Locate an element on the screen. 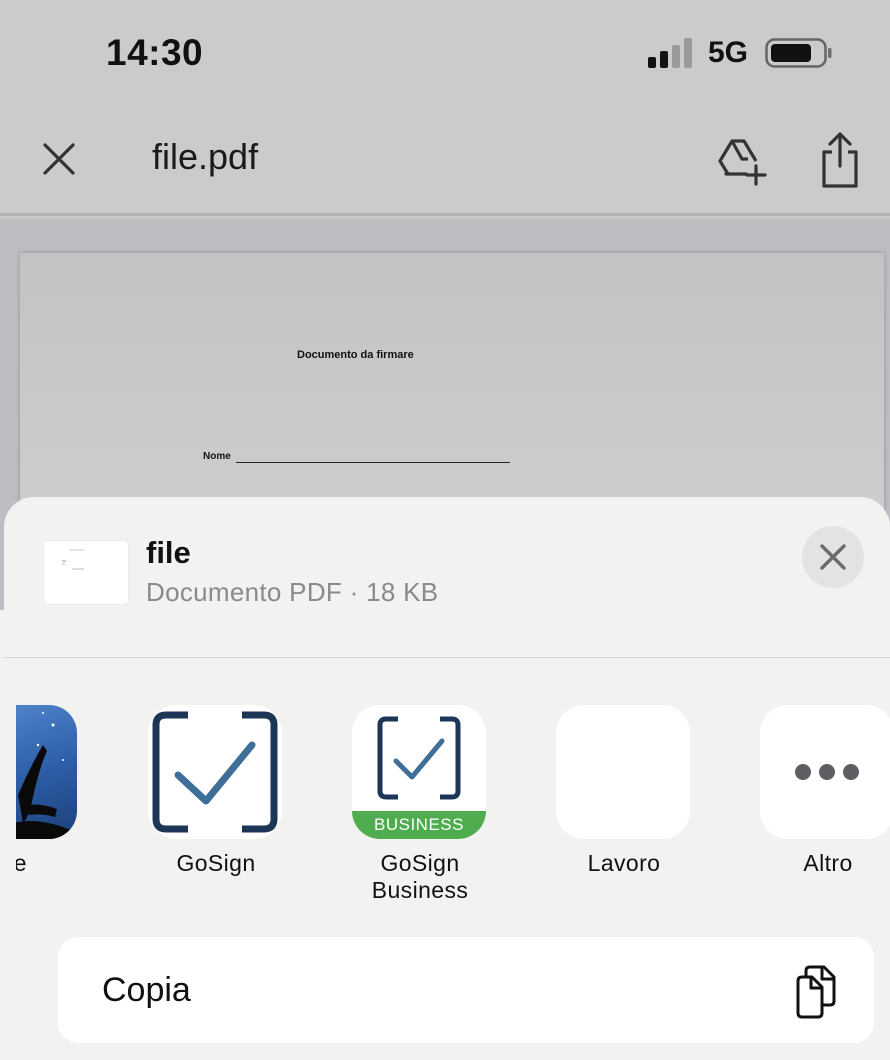 This screenshot has height=1060, width=890. share-file-title: file is located at coordinates (168, 552).